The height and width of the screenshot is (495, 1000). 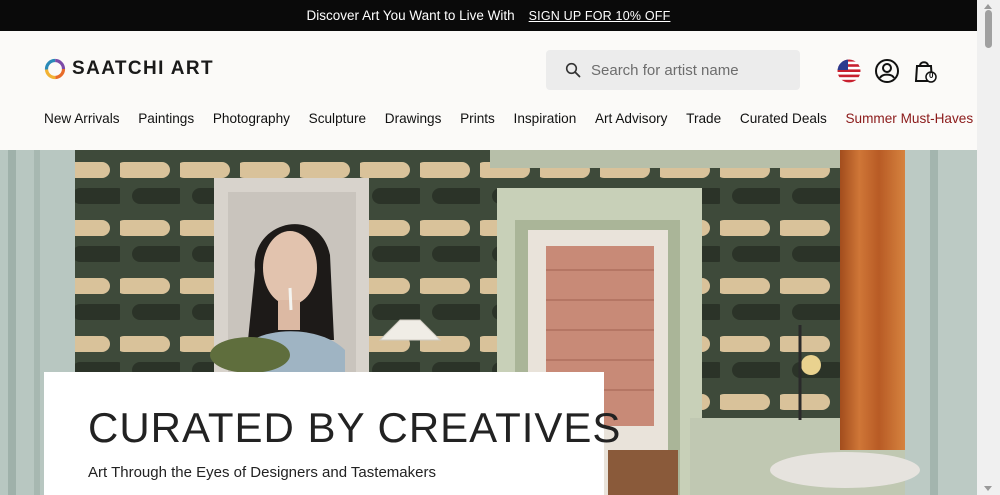 What do you see at coordinates (988, 247) in the screenshot?
I see `scrollbar` at bounding box center [988, 247].